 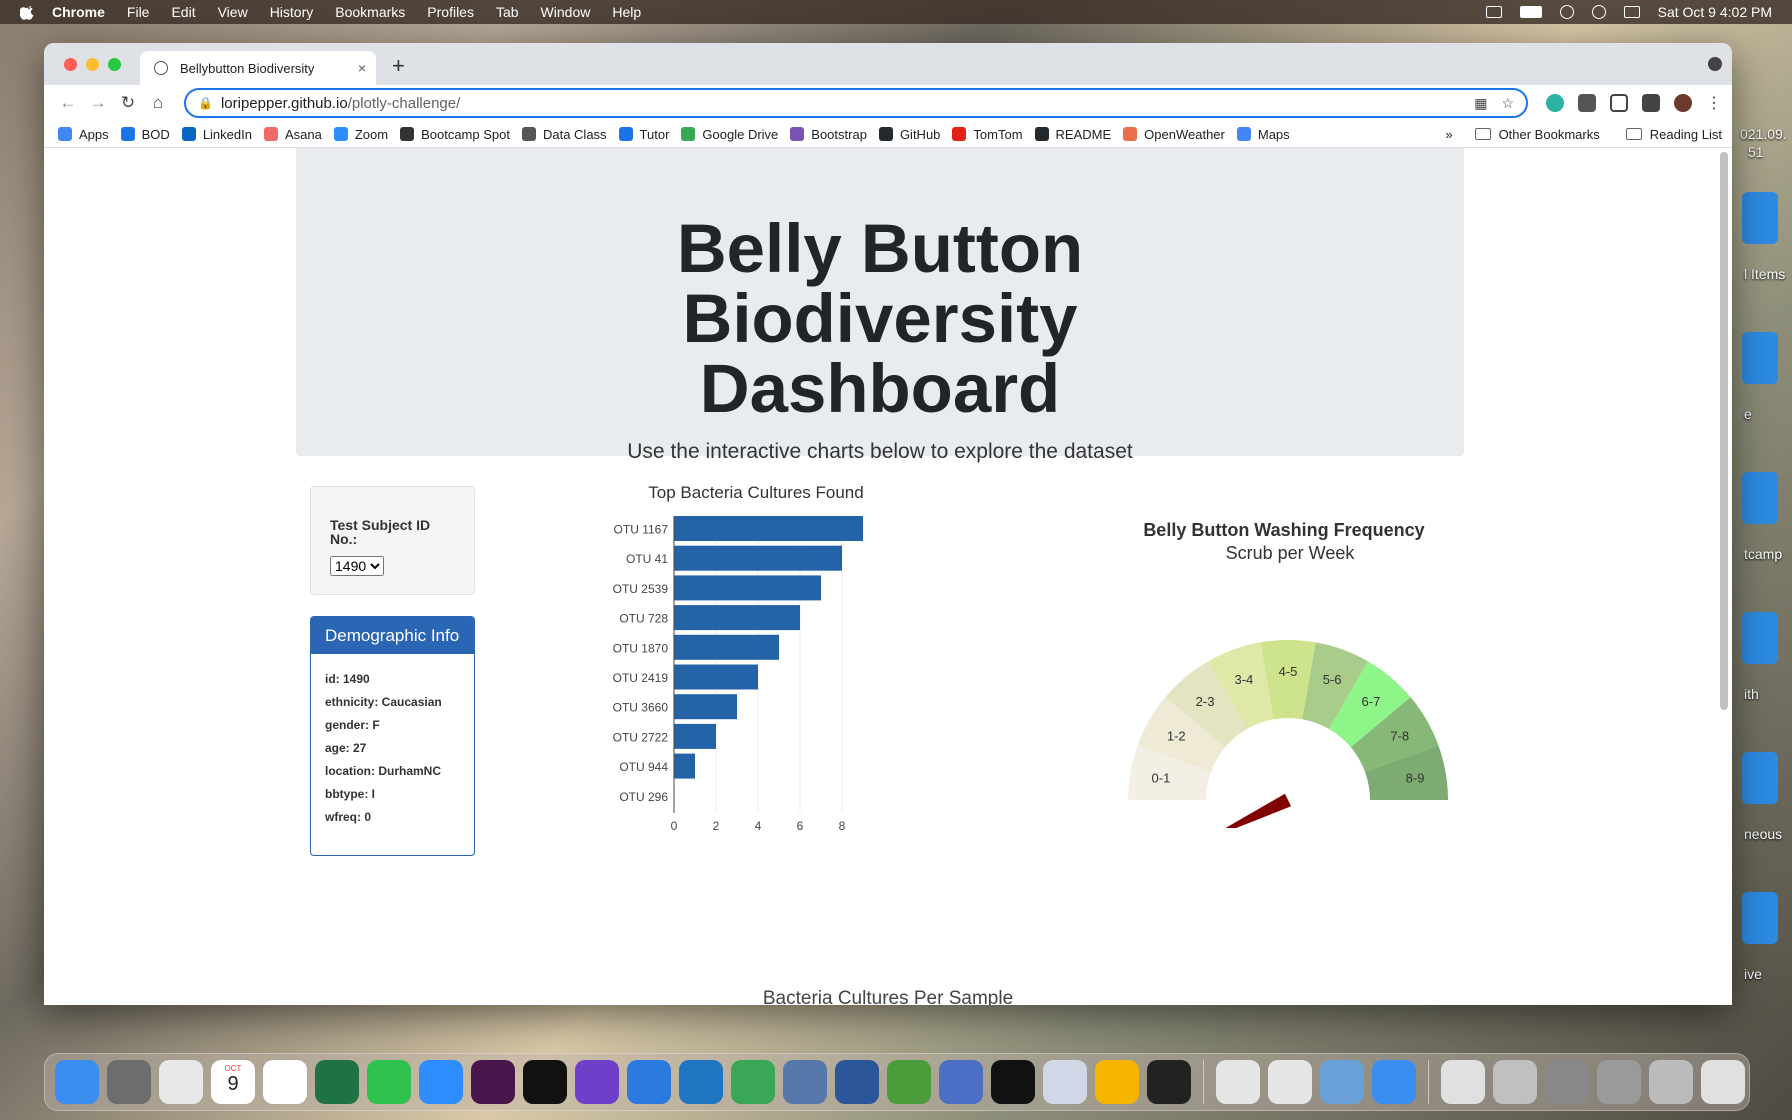 What do you see at coordinates (1587, 103) in the screenshot?
I see `extension-clipper-icon` at bounding box center [1587, 103].